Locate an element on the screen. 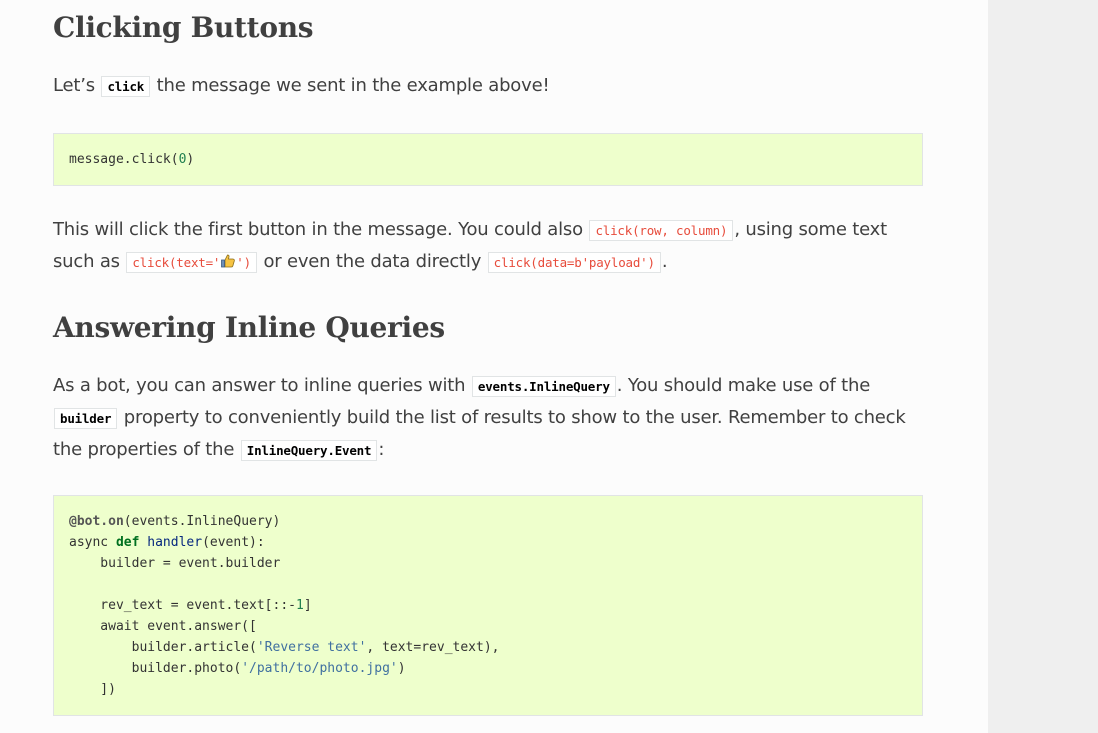 This screenshot has height=733, width=1098. code-line: async def handler(event): is located at coordinates (167, 542).